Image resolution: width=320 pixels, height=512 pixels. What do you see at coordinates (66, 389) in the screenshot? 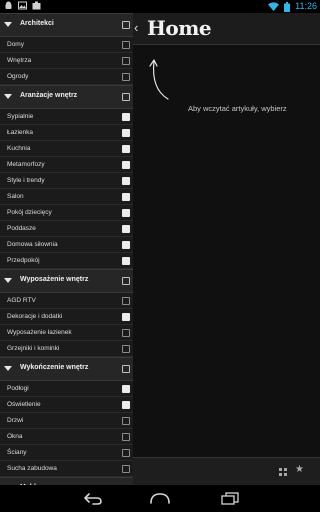
I see `list-item: Podłogi` at bounding box center [66, 389].